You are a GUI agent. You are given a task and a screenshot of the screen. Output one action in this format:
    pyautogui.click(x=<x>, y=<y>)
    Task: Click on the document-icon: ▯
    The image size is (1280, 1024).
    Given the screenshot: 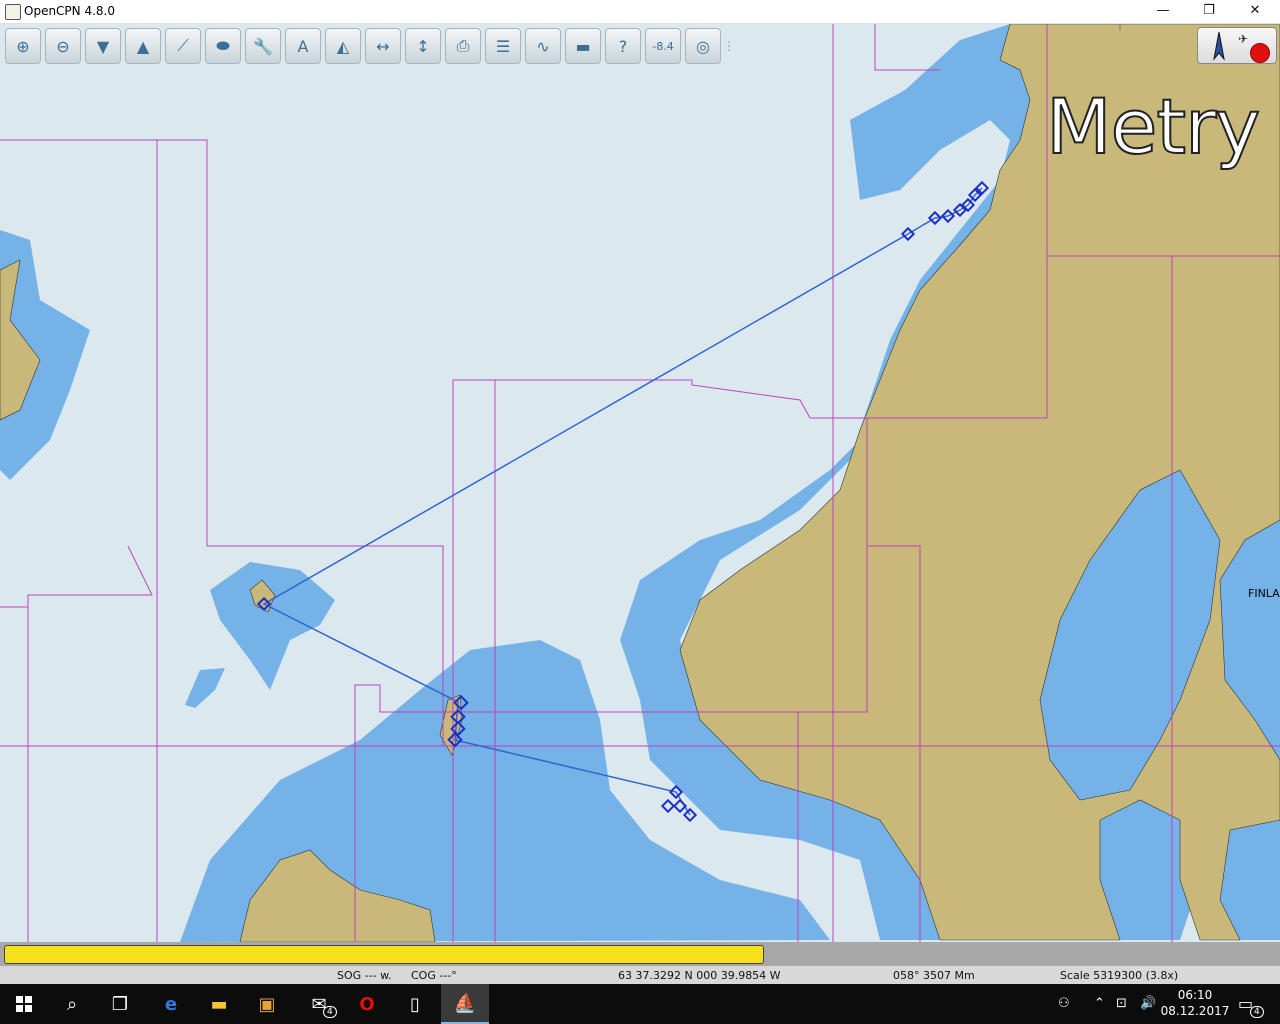 What is the action you would take?
    pyautogui.click(x=415, y=1004)
    